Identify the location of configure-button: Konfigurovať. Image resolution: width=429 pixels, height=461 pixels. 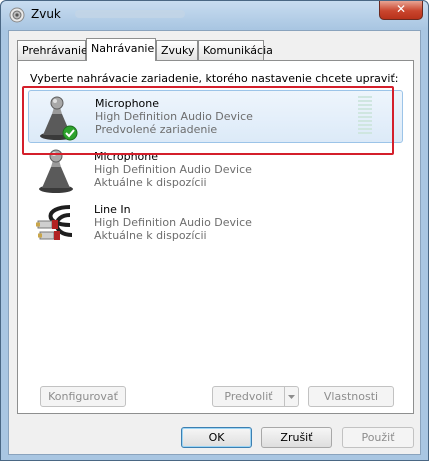
(83, 396).